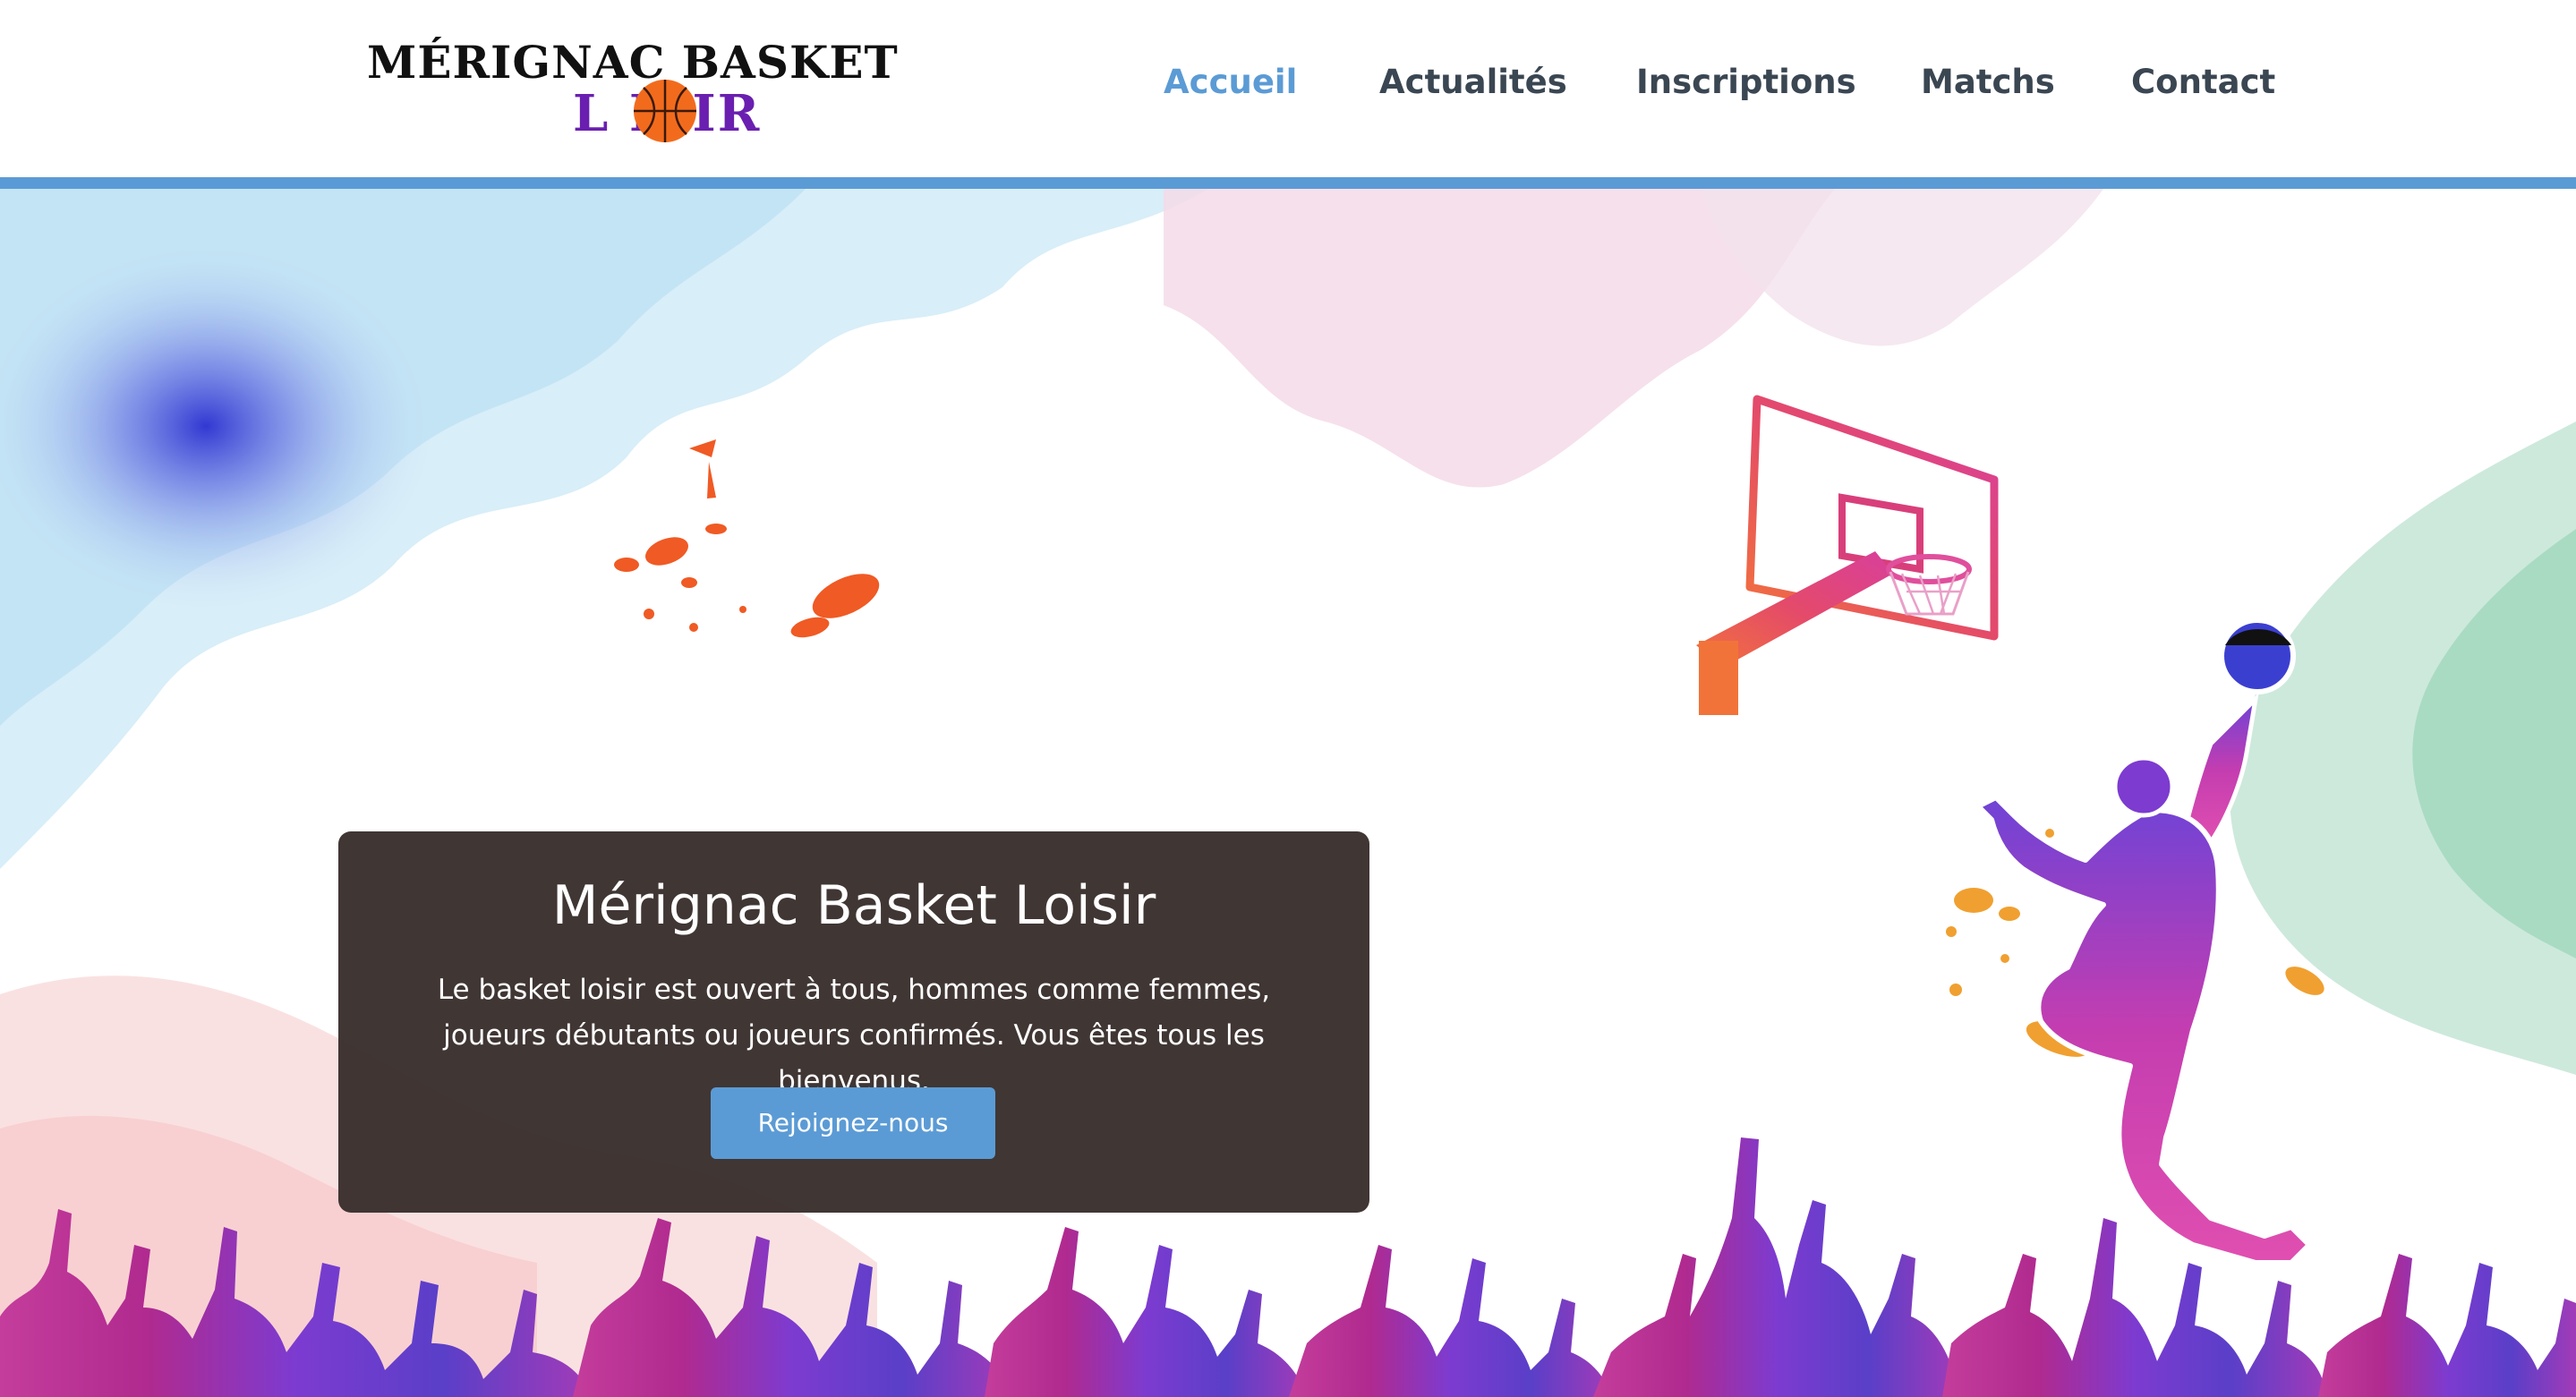 Image resolution: width=2576 pixels, height=1397 pixels. Describe the element at coordinates (665, 111) in the screenshot. I see `basketball-icon` at that location.